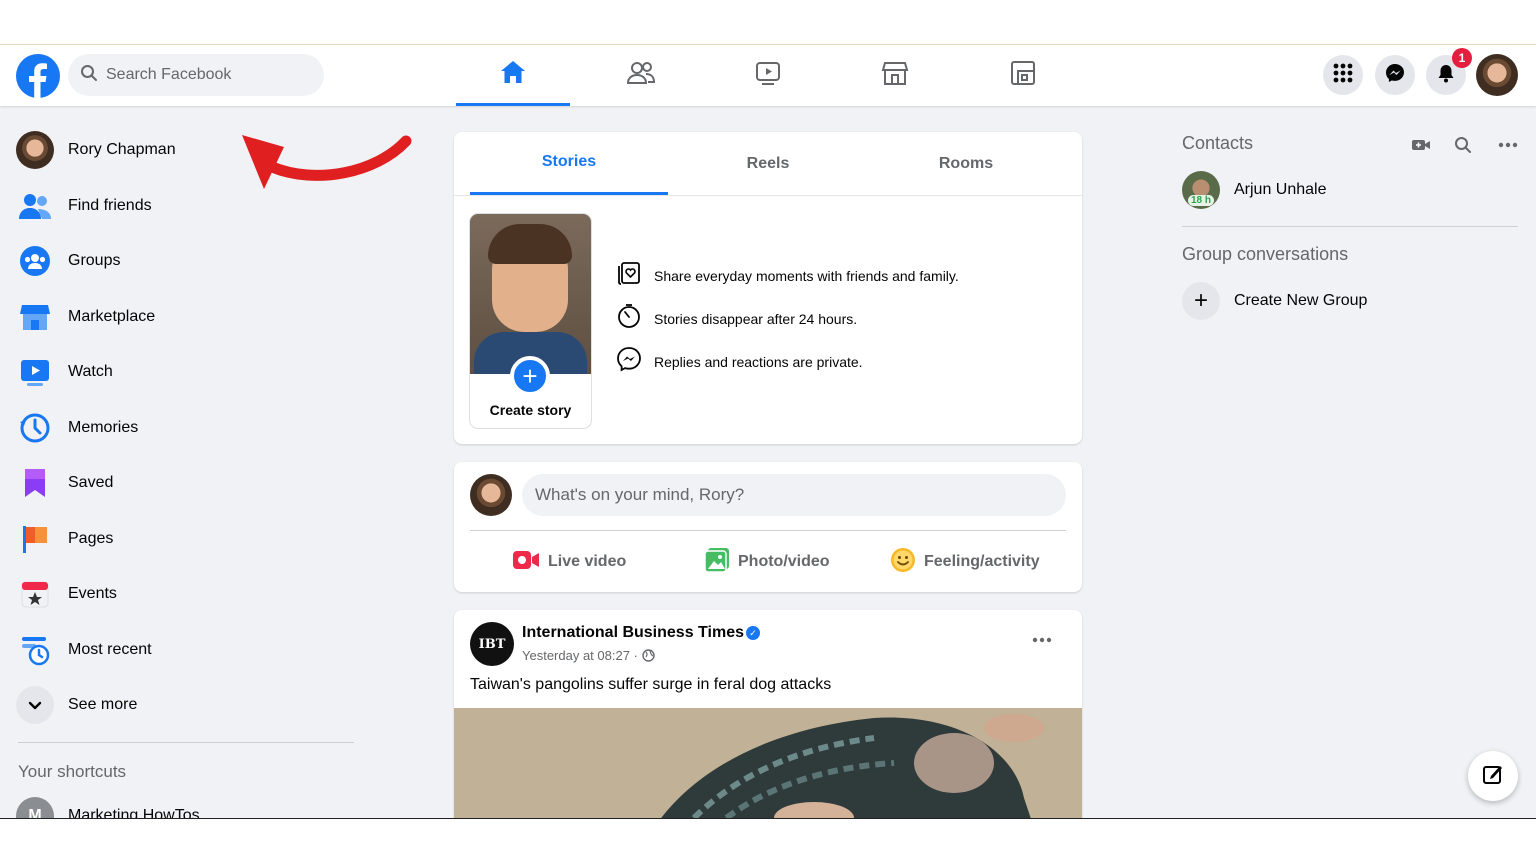 The width and height of the screenshot is (1536, 864). Describe the element at coordinates (758, 361) in the screenshot. I see `story-info-text: Replies and reactions are private.` at that location.